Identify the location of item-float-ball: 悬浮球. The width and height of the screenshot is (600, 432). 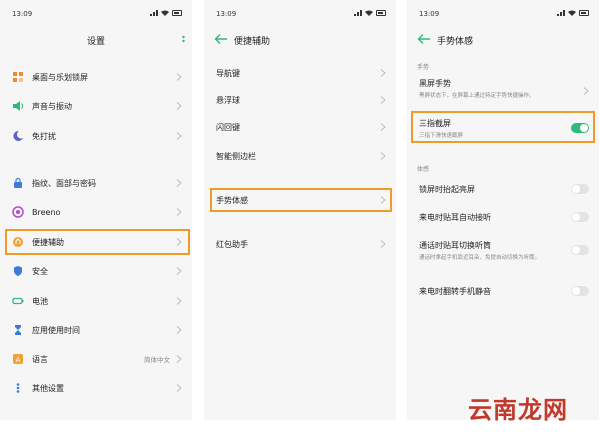
(301, 100).